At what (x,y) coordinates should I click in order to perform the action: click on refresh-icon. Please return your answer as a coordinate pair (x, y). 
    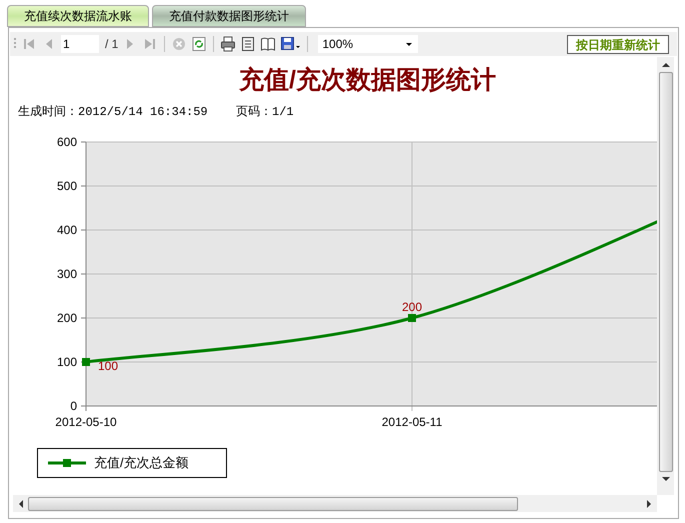
    Looking at the image, I should click on (199, 44).